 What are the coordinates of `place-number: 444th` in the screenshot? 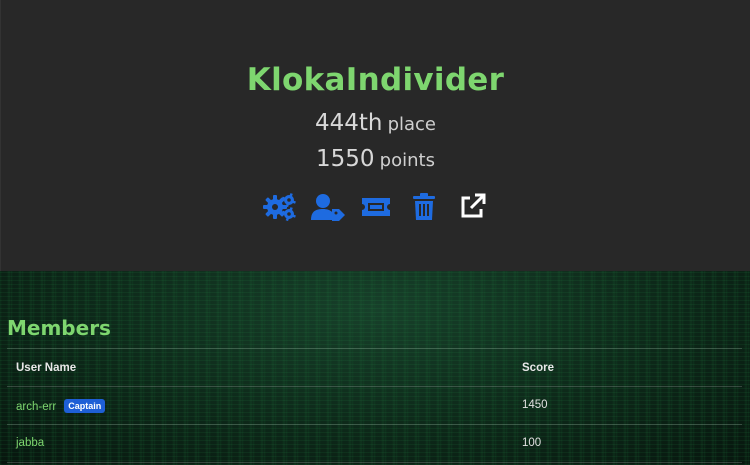 It's located at (348, 123).